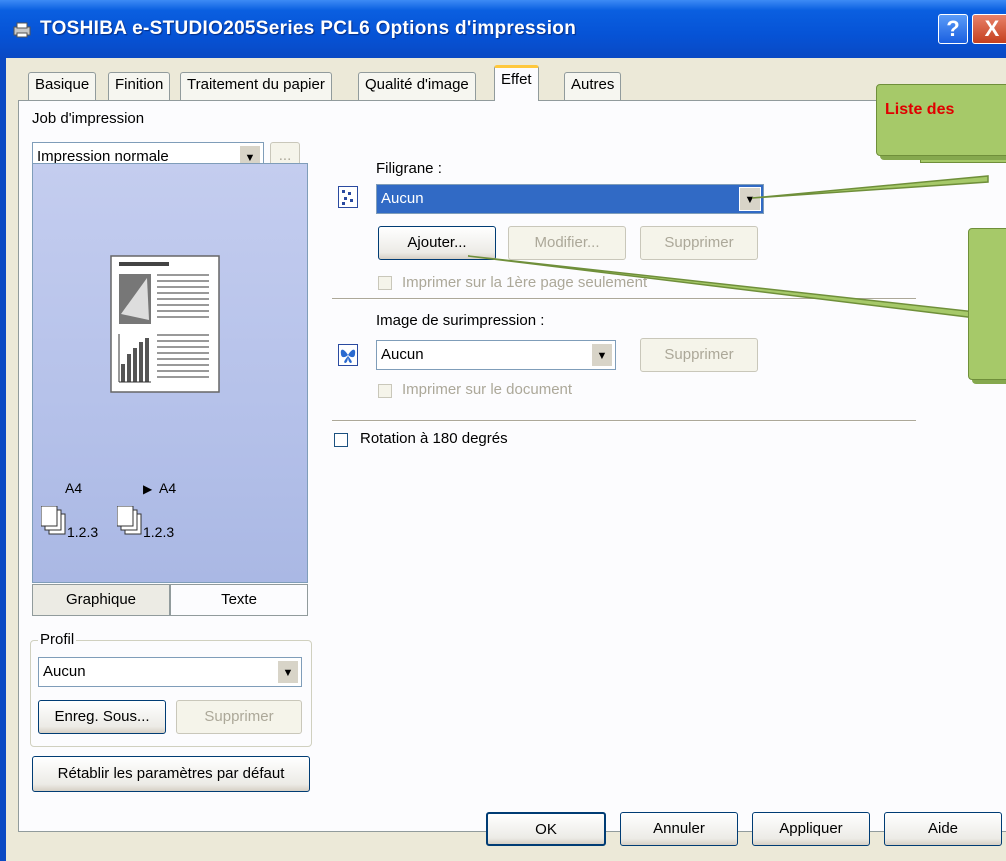 This screenshot has width=1006, height=861. What do you see at coordinates (170, 672) in the screenshot?
I see `profile-select: Aucun ▼` at bounding box center [170, 672].